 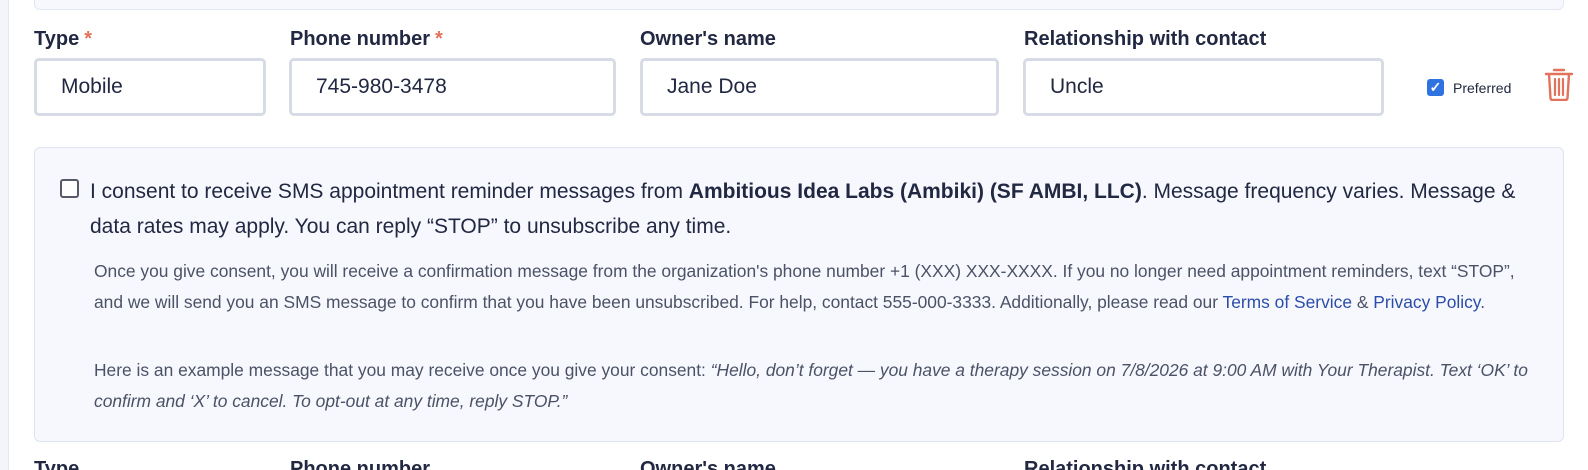 I want to click on next-owner-name-label: Owner's name, so click(x=708, y=464).